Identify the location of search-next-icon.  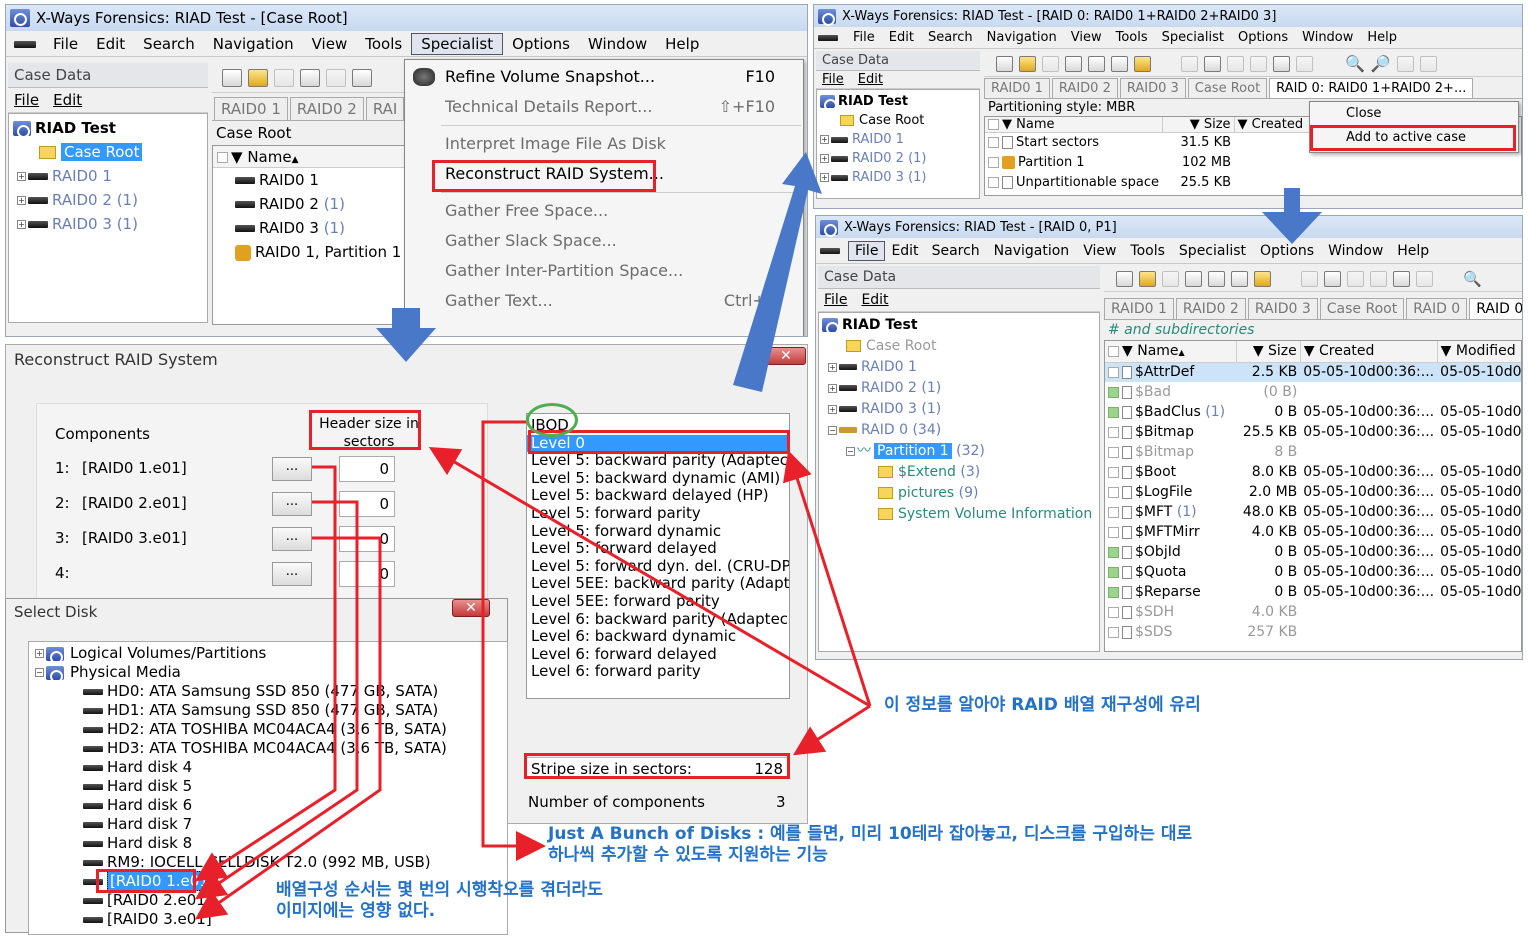
(1428, 63).